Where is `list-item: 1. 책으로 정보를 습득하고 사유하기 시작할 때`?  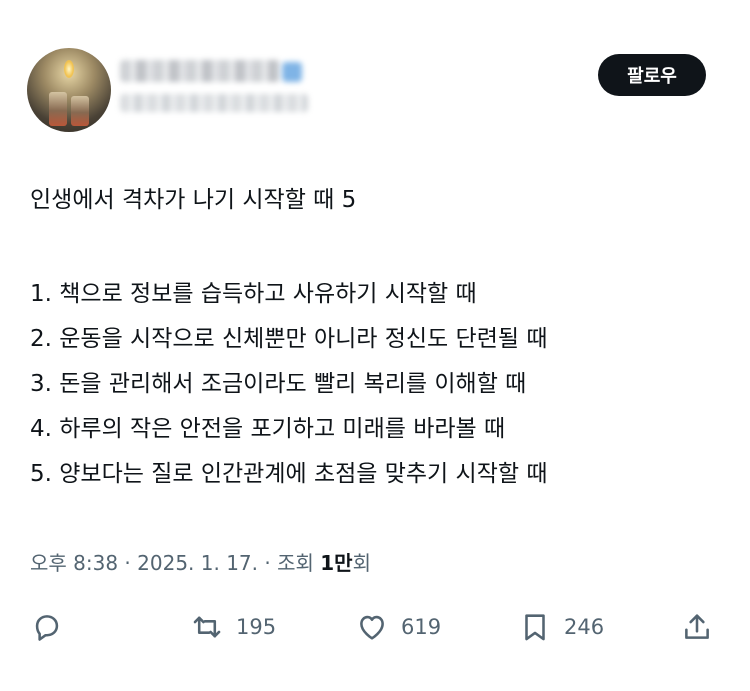 list-item: 1. 책으로 정보를 습득하고 사유하기 시작할 때 is located at coordinates (253, 294).